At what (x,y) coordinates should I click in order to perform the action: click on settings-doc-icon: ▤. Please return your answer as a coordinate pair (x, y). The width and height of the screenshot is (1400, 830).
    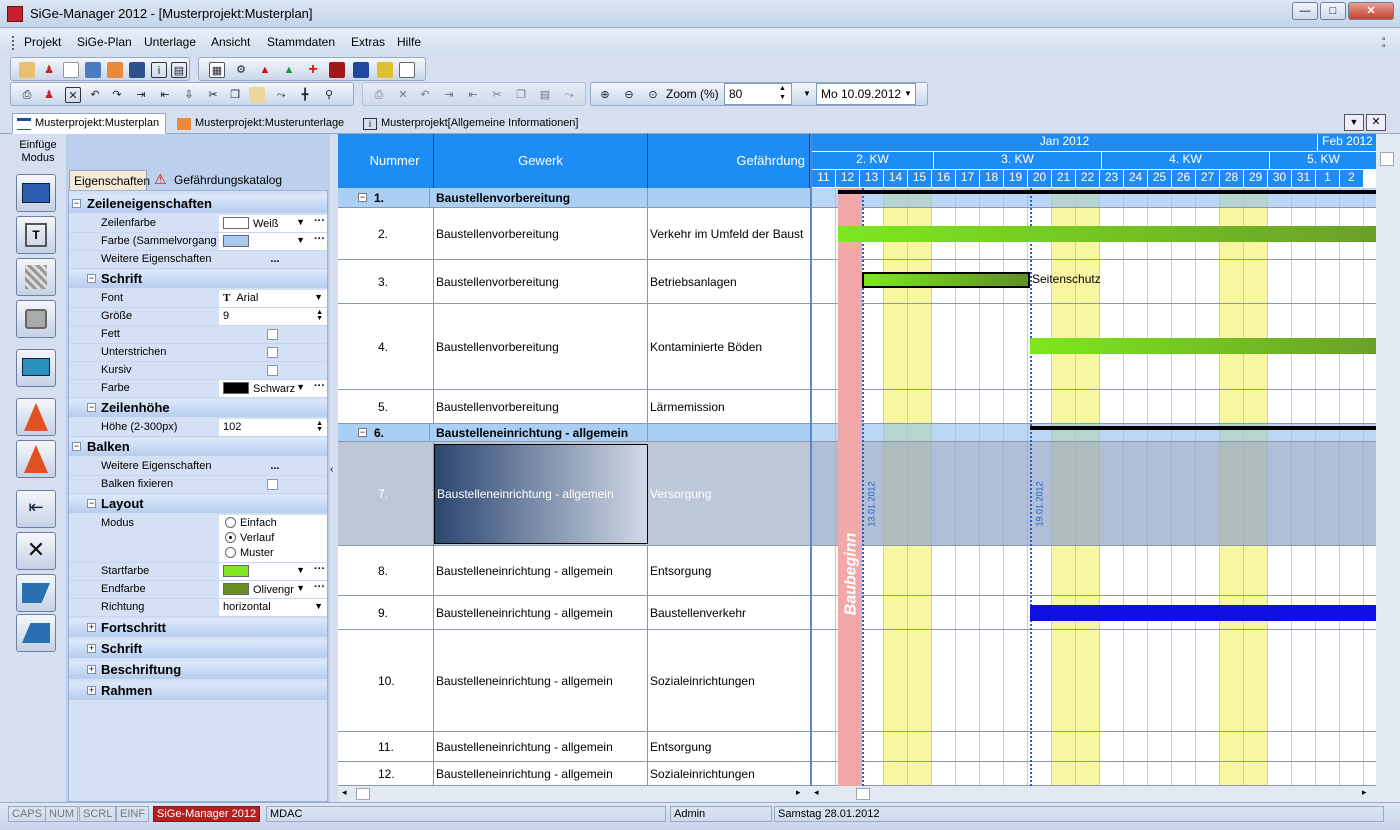
    Looking at the image, I should click on (179, 70).